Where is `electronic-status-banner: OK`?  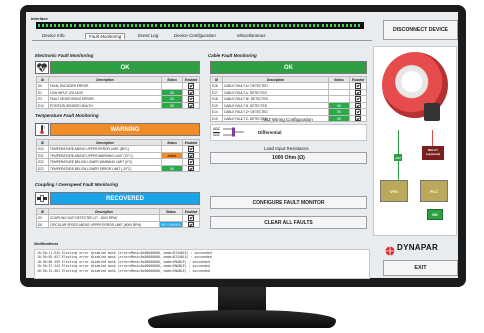 electronic-status-banner: OK is located at coordinates (125, 67).